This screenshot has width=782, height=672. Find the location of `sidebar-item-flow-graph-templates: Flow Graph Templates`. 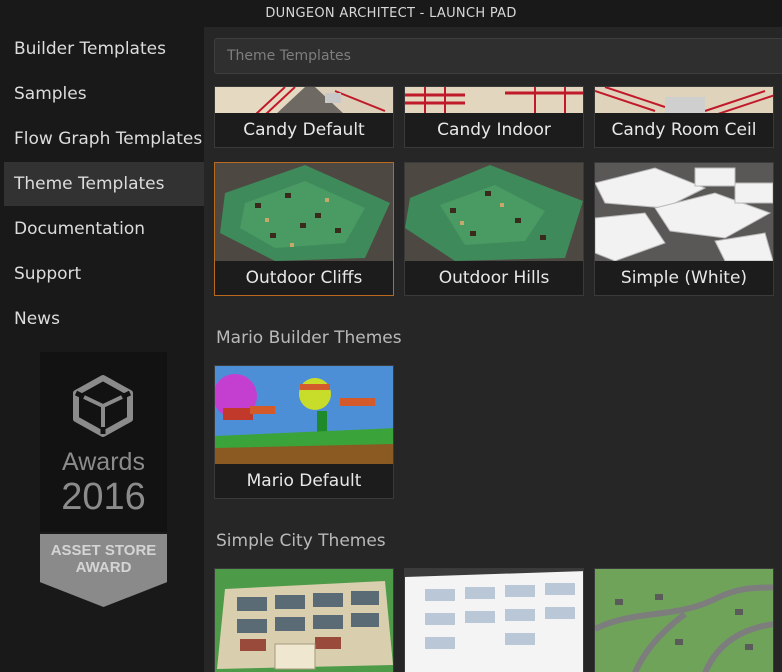

sidebar-item-flow-graph-templates: Flow Graph Templates is located at coordinates (104, 139).